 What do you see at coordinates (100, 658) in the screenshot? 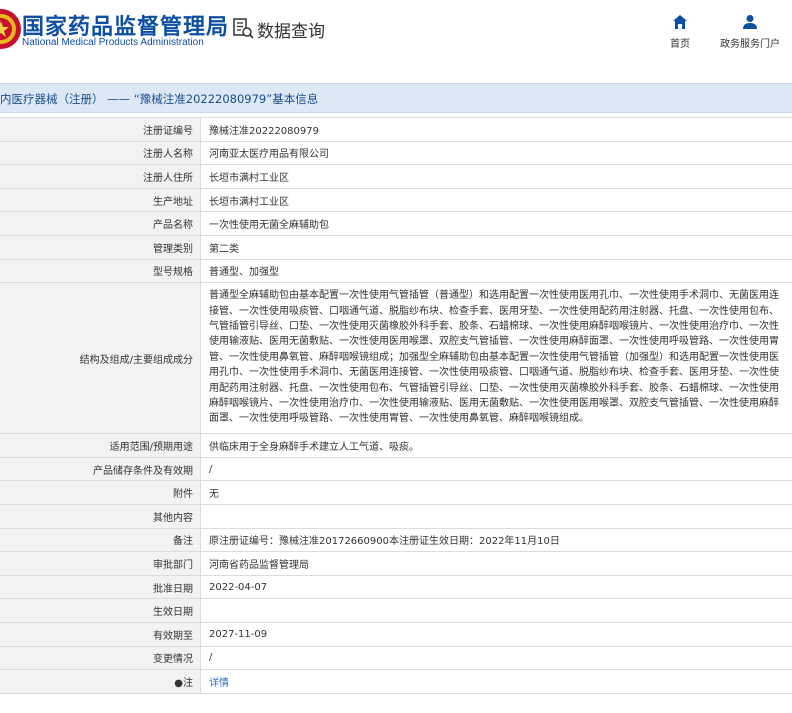
I see `row-label: 变更情况` at bounding box center [100, 658].